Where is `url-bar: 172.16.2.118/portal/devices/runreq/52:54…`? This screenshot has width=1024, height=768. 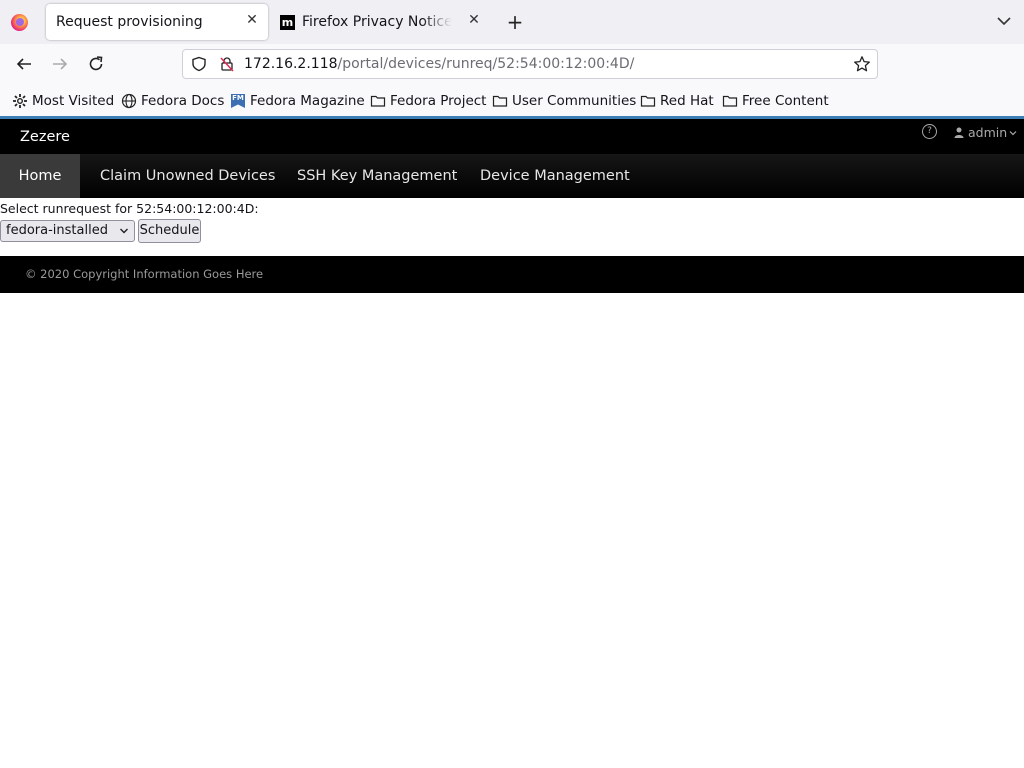 url-bar: 172.16.2.118/portal/devices/runreq/52:54… is located at coordinates (530, 64).